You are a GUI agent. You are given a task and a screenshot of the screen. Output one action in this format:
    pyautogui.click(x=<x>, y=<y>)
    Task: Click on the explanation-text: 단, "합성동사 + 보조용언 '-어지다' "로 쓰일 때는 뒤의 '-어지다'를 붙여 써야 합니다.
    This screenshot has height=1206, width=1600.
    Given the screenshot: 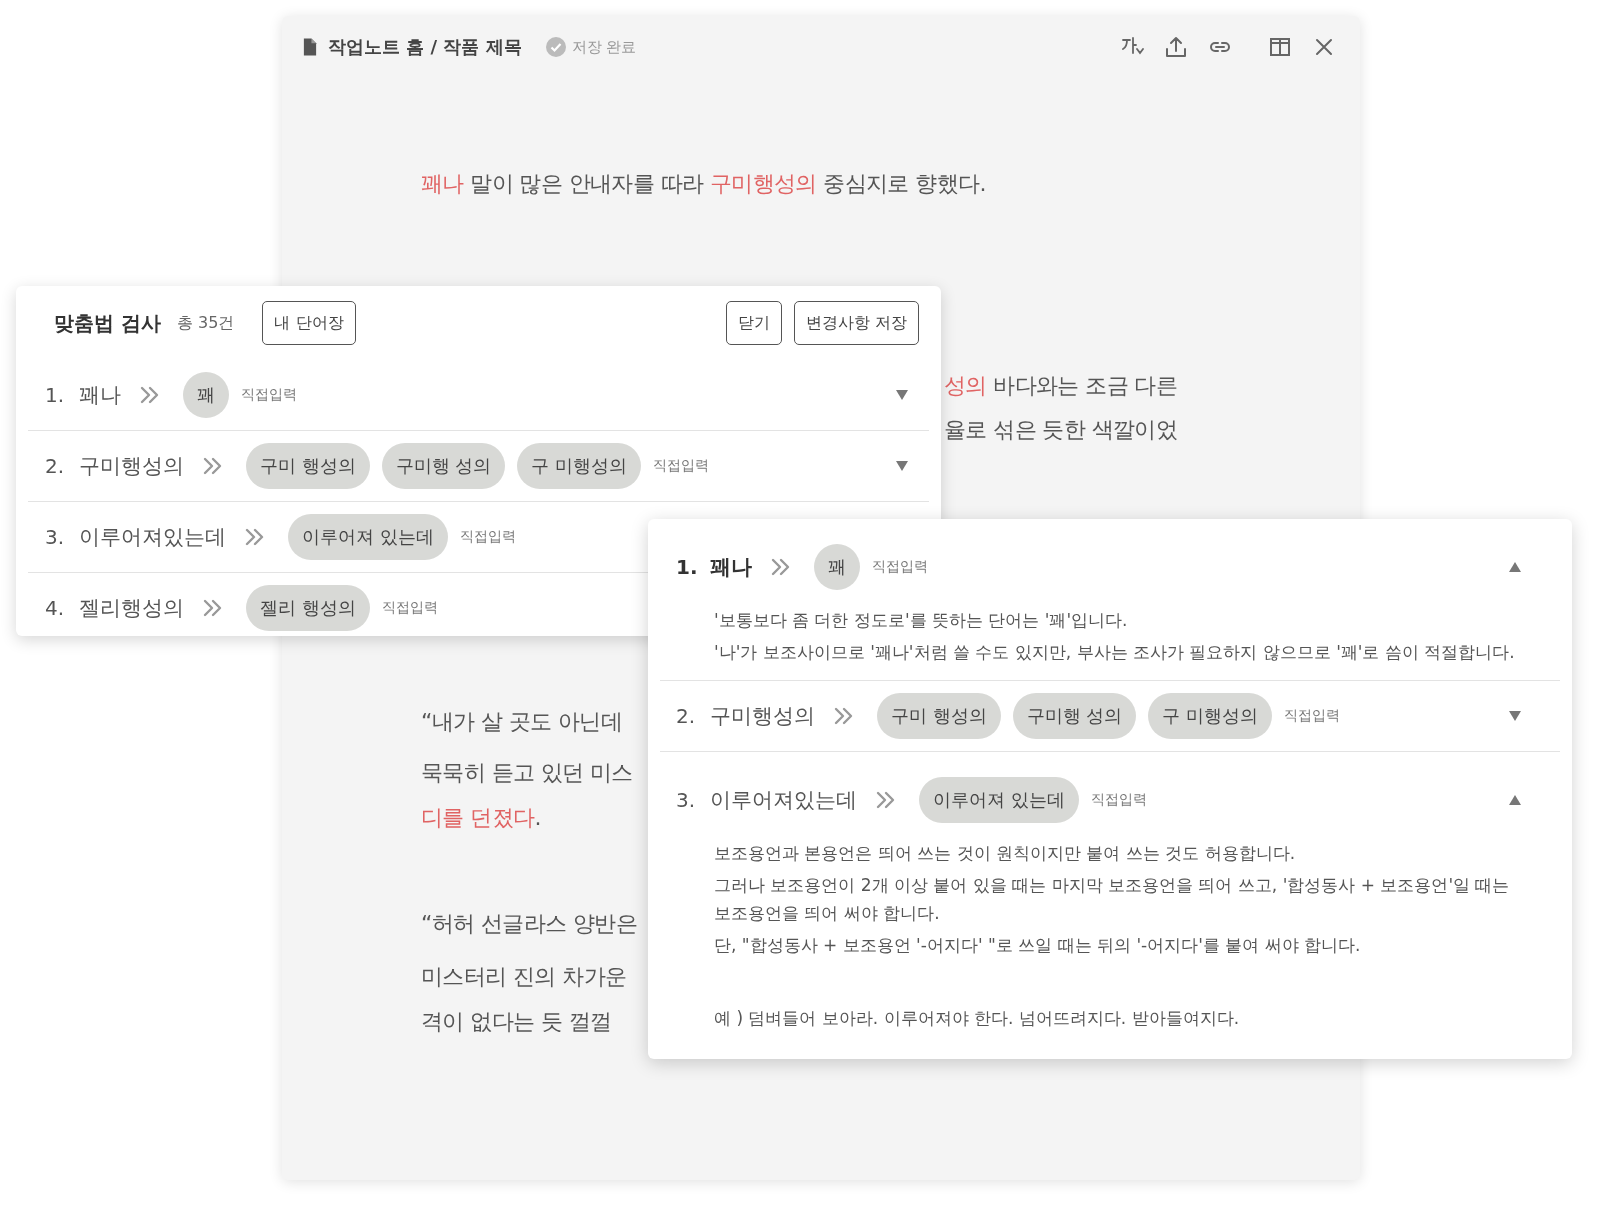 What is the action you would take?
    pyautogui.click(x=1038, y=945)
    